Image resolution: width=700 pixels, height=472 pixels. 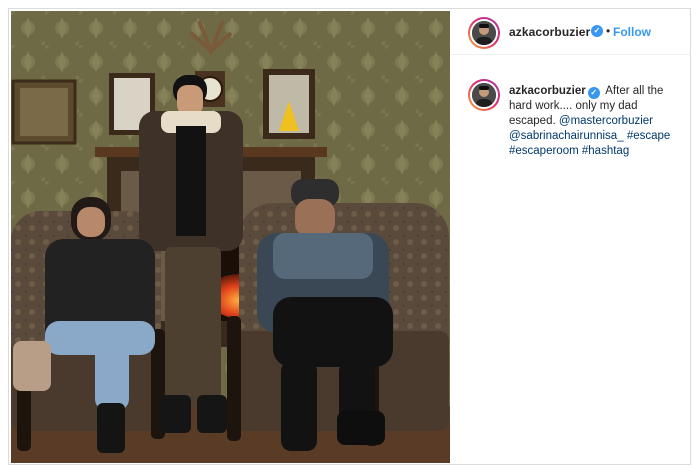 I want to click on mention-link: @sabrinachairunnisa_, so click(x=566, y=136).